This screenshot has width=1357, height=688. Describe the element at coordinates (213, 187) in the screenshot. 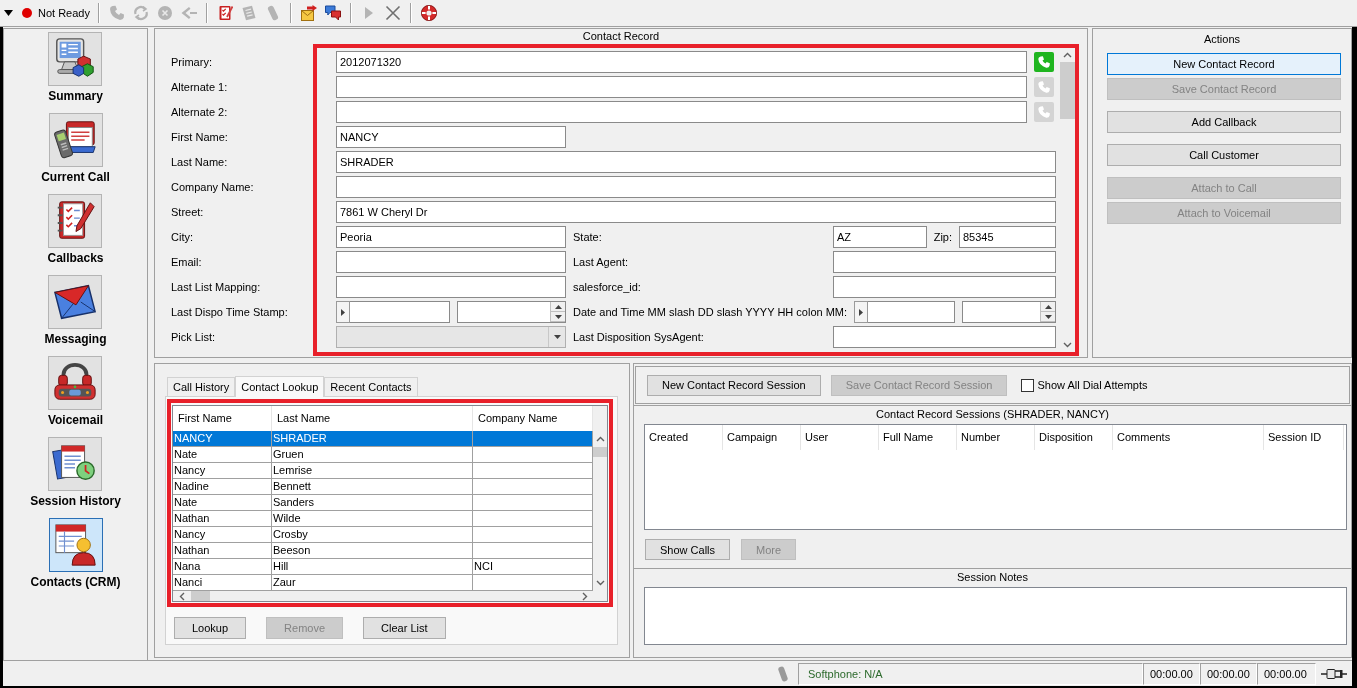

I see `field-label: Company Name:` at that location.